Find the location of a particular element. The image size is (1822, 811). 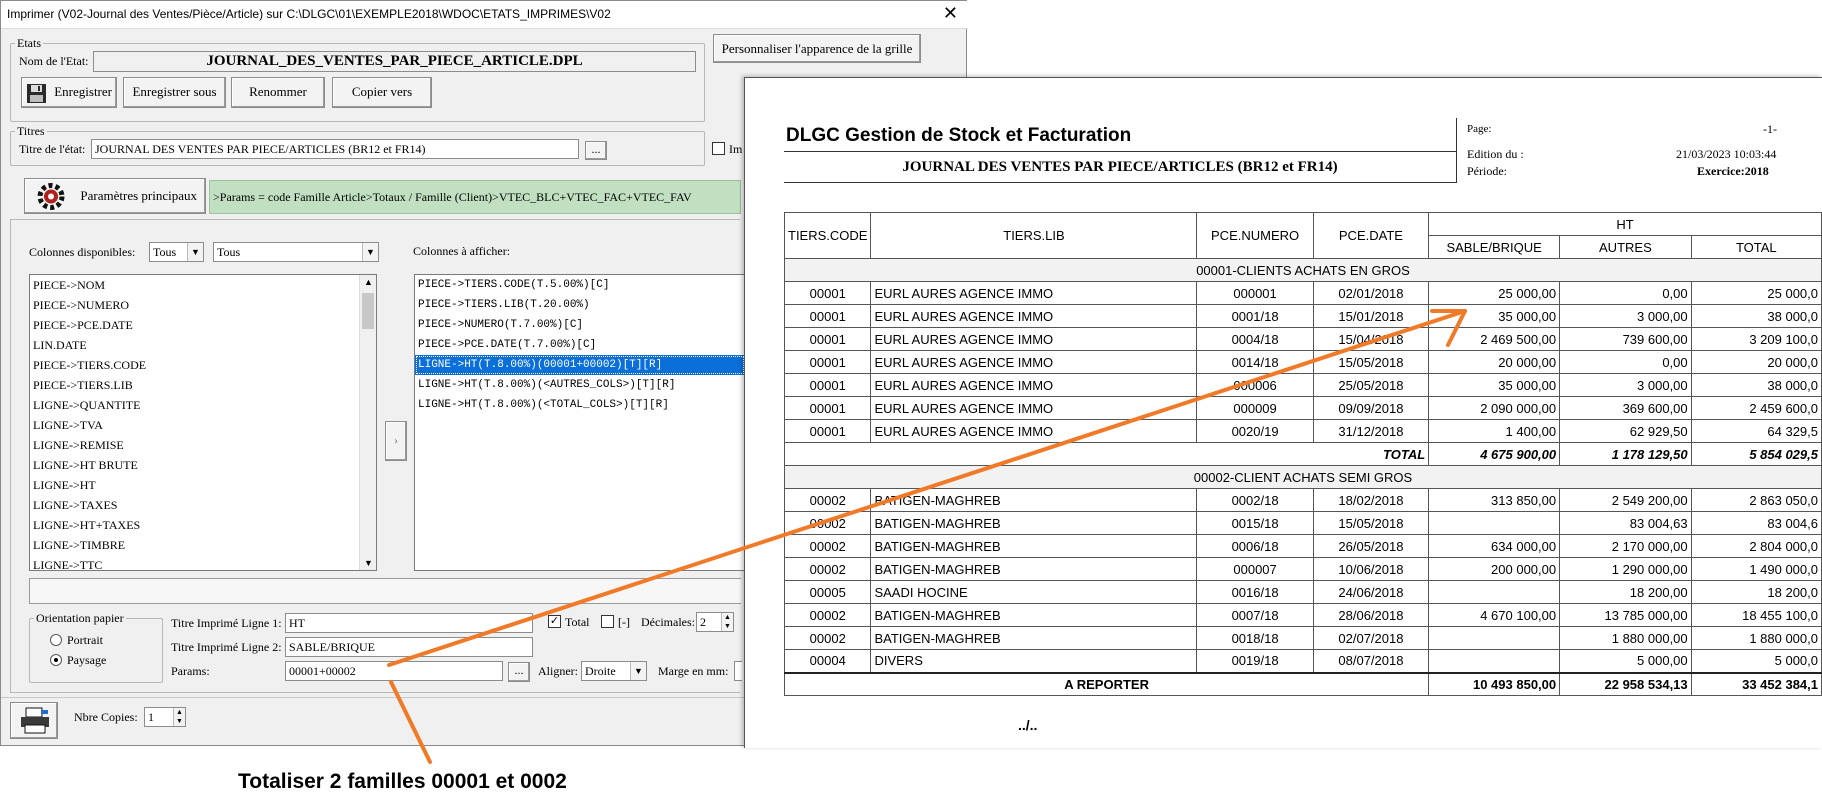

add-column-button: › is located at coordinates (396, 441).